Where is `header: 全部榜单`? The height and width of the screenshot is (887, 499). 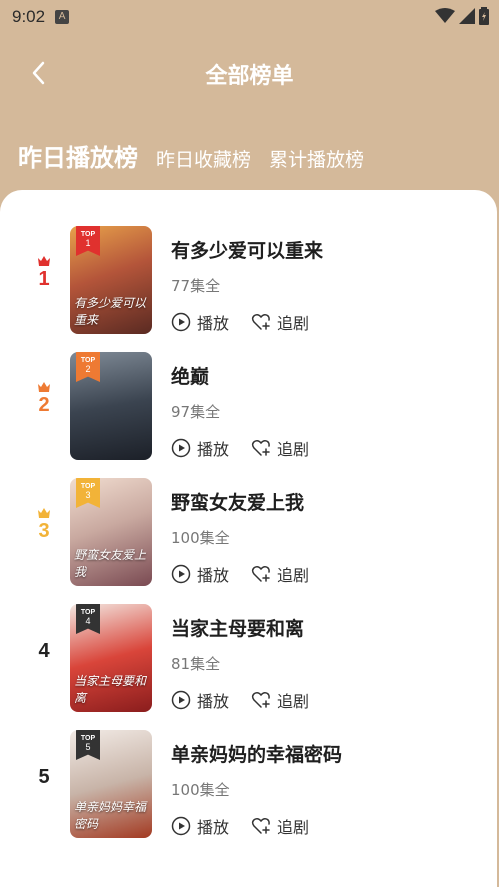 header: 全部榜单 is located at coordinates (249, 74).